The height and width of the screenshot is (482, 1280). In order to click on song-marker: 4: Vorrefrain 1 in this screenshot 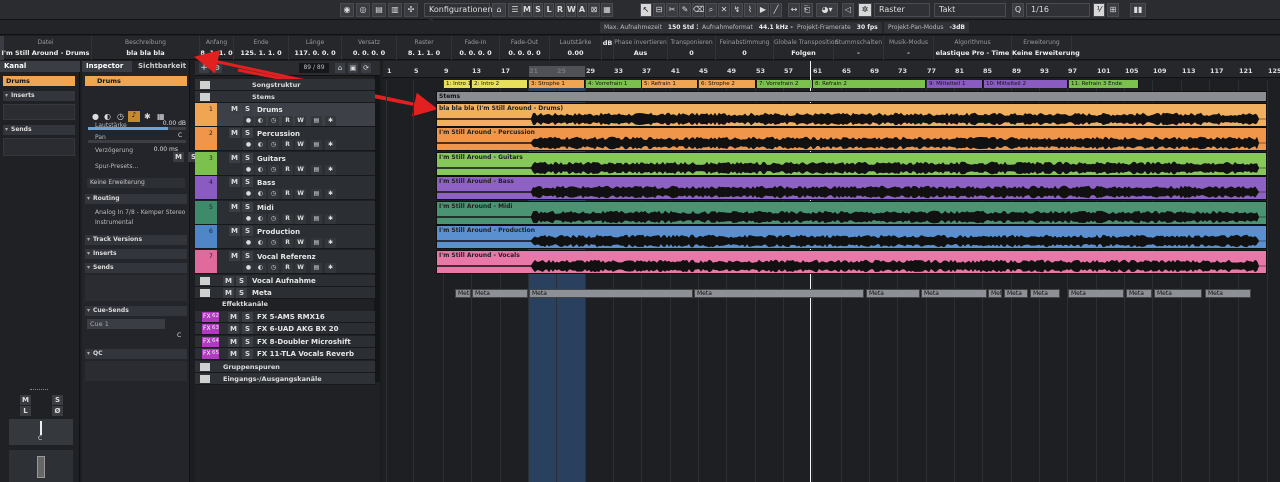, I will do `click(614, 84)`.